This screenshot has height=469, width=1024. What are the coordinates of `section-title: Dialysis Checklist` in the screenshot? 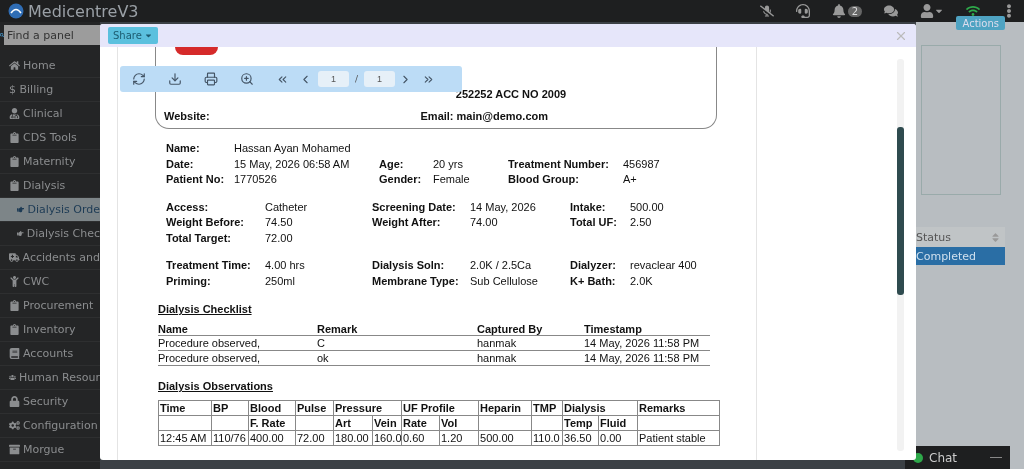 It's located at (205, 309).